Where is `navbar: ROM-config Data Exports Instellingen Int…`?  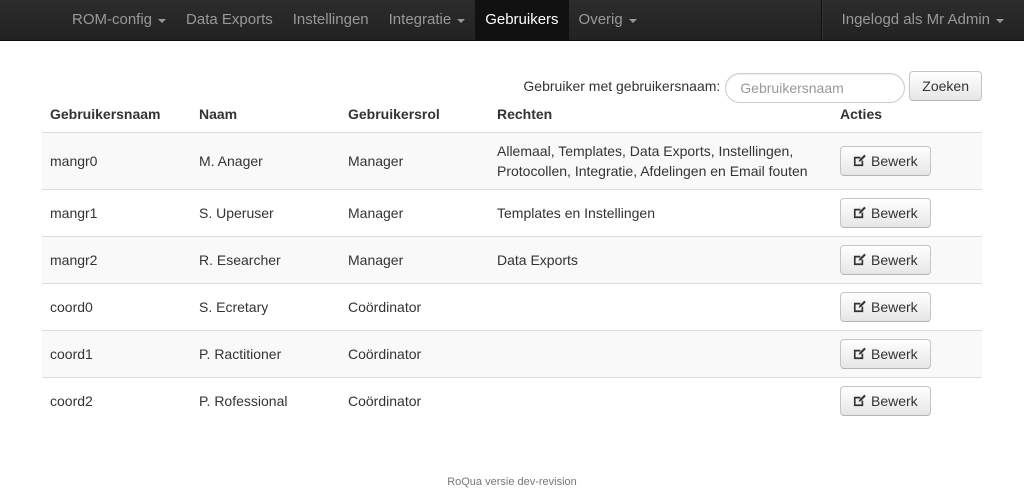 navbar: ROM-config Data Exports Instellingen Int… is located at coordinates (512, 20).